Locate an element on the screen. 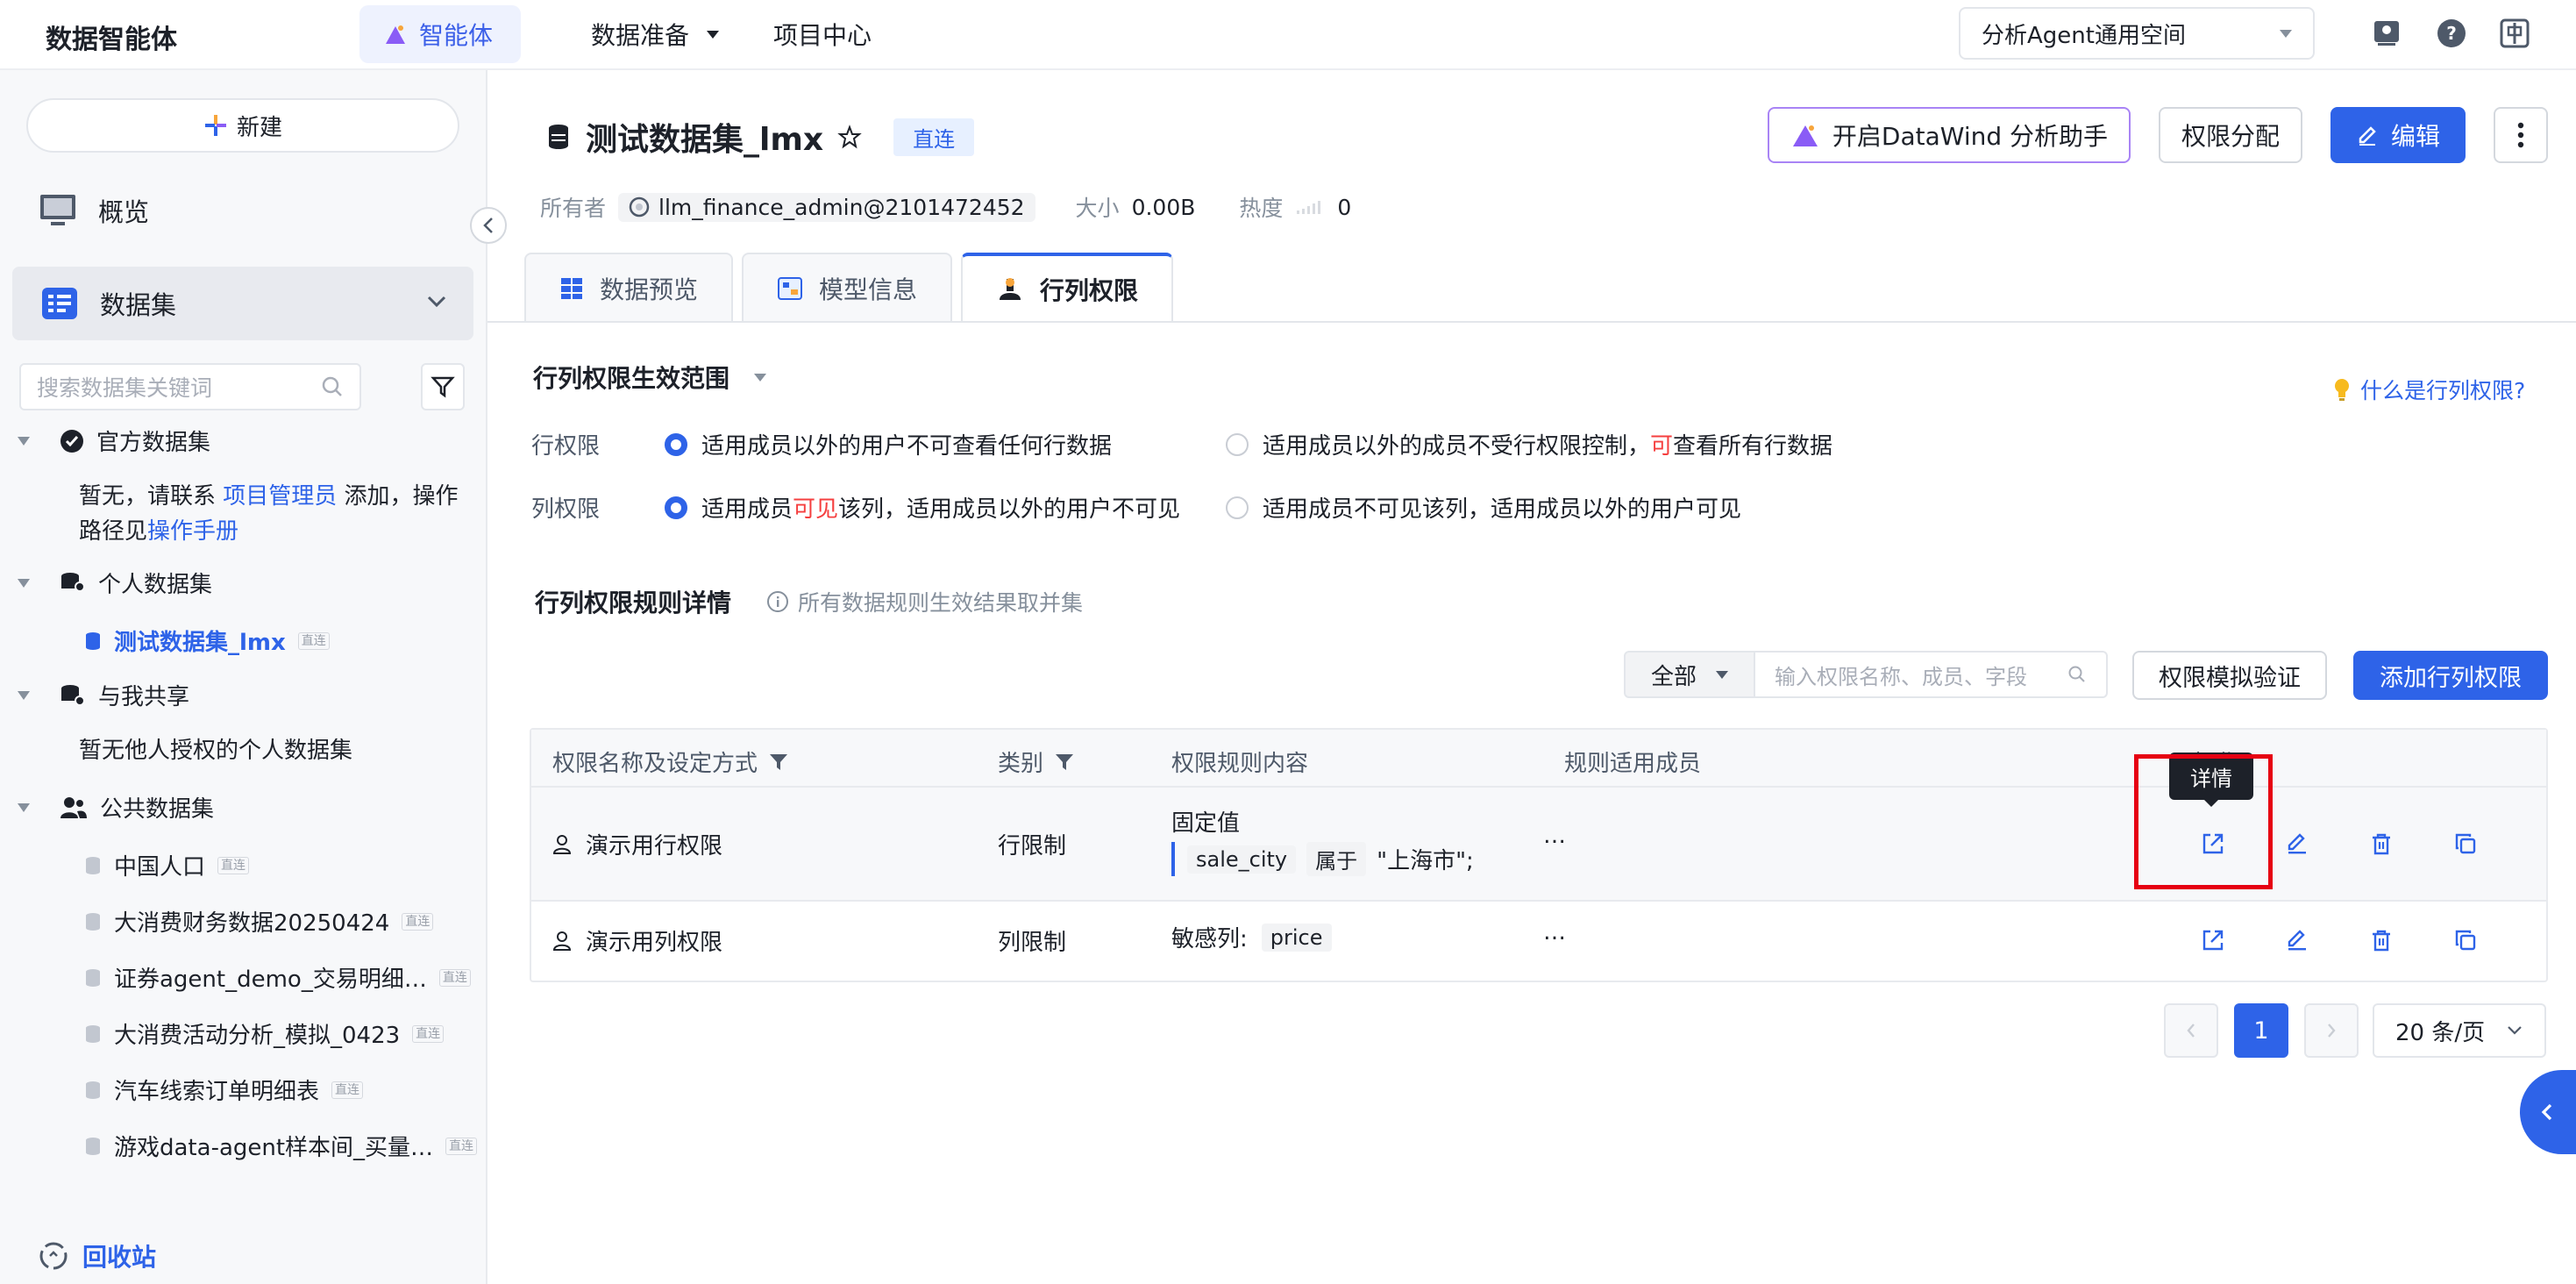  page-size-select: 20 条/页 is located at coordinates (2459, 1030).